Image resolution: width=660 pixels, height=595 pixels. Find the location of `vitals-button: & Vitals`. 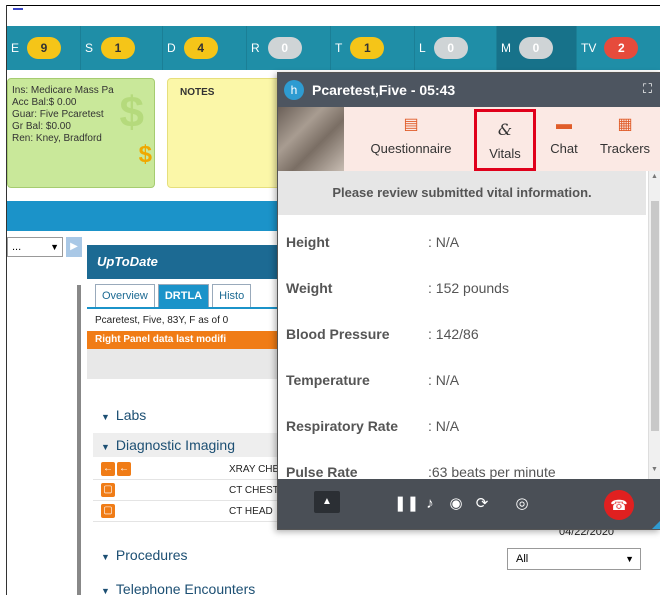

vitals-button: & Vitals is located at coordinates (505, 140).